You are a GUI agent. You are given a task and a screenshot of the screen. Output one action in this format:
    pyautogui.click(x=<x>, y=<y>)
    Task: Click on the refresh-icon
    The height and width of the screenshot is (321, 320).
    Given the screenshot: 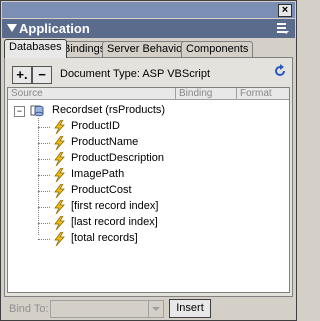 What is the action you would take?
    pyautogui.click(x=280, y=71)
    